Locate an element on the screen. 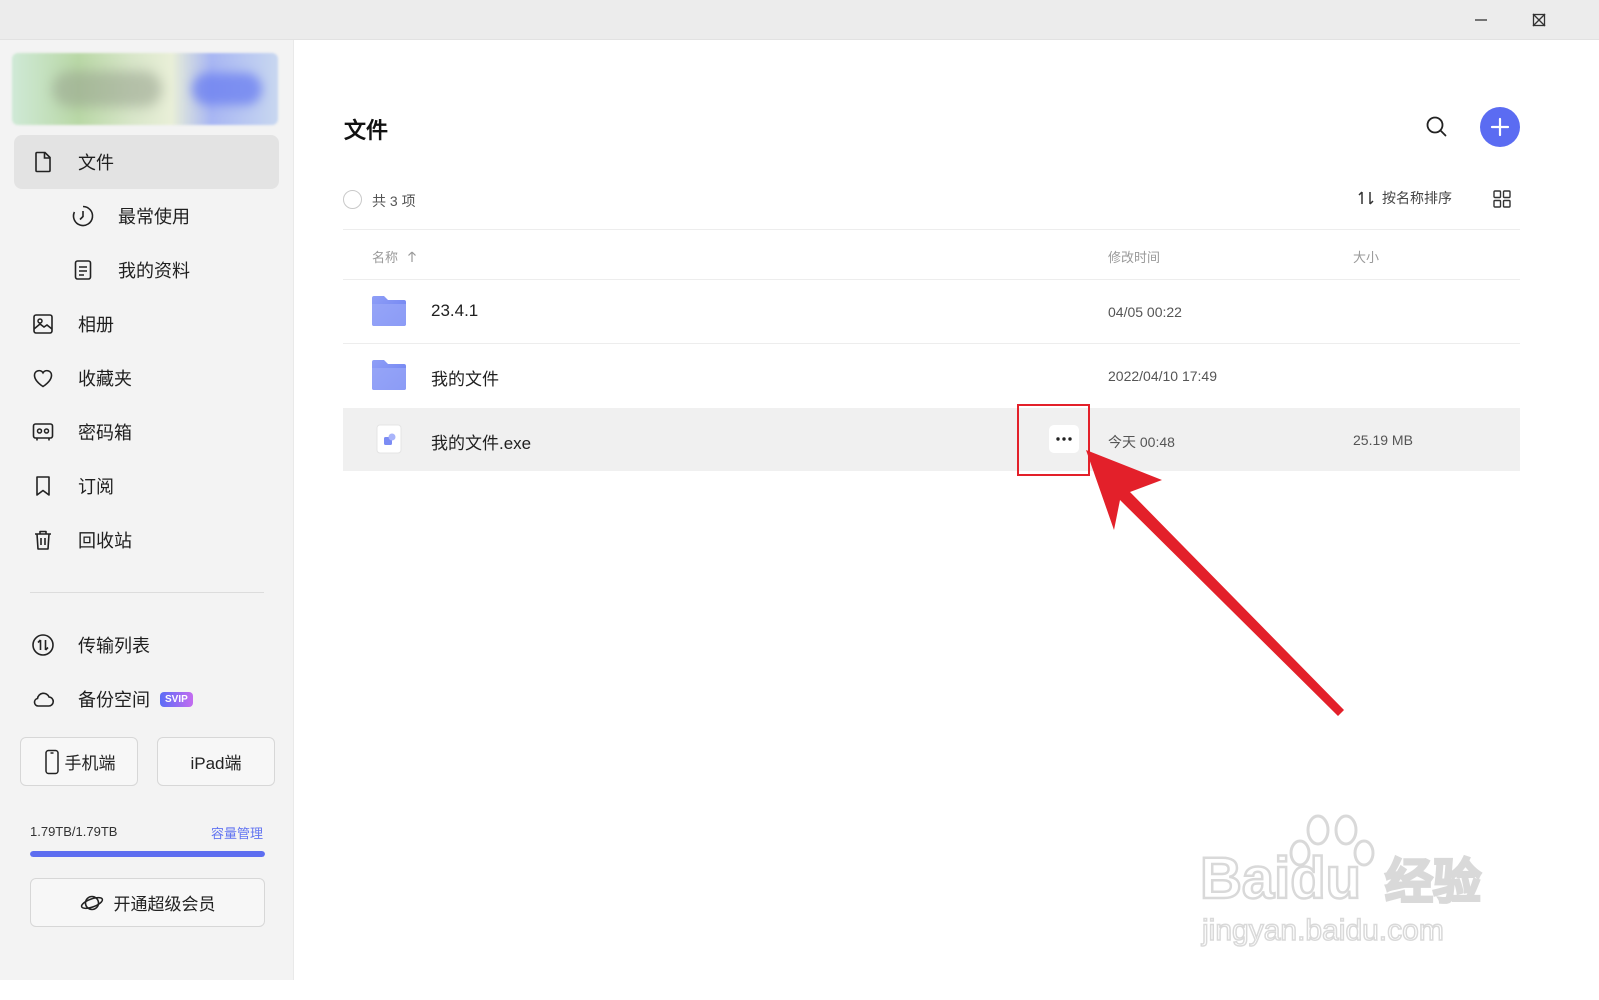 The image size is (1599, 1000). sidebar-item-label: 收藏夹 is located at coordinates (105, 379).